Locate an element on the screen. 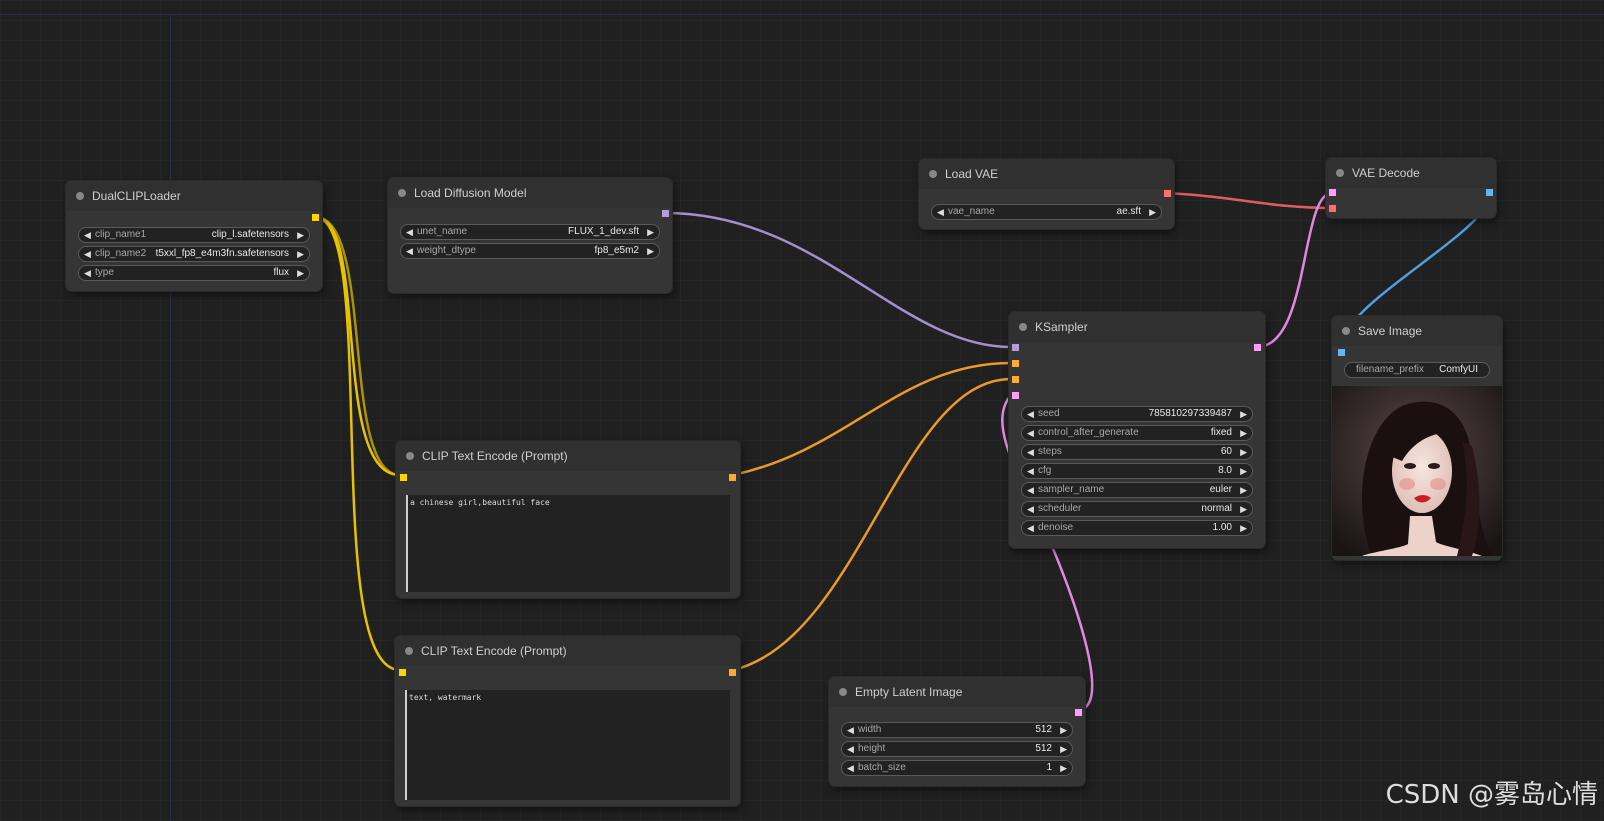 This screenshot has width=1604, height=821. vae-name-widget: ◀ vae_name ae.sft ▶ is located at coordinates (1046, 212).